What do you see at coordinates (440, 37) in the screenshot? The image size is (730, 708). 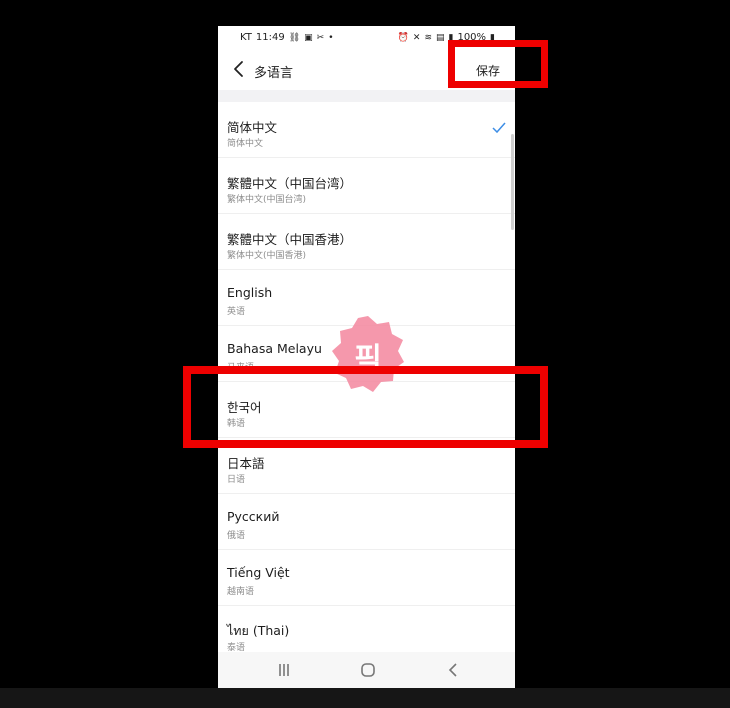 I see `lte-icon: ▤` at bounding box center [440, 37].